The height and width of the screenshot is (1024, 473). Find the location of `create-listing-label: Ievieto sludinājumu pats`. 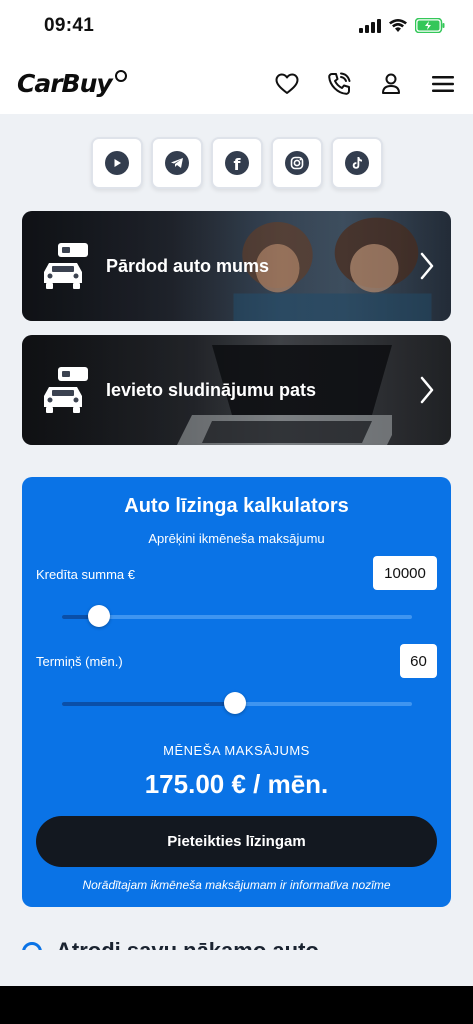

create-listing-label: Ievieto sludinājumu pats is located at coordinates (211, 390).